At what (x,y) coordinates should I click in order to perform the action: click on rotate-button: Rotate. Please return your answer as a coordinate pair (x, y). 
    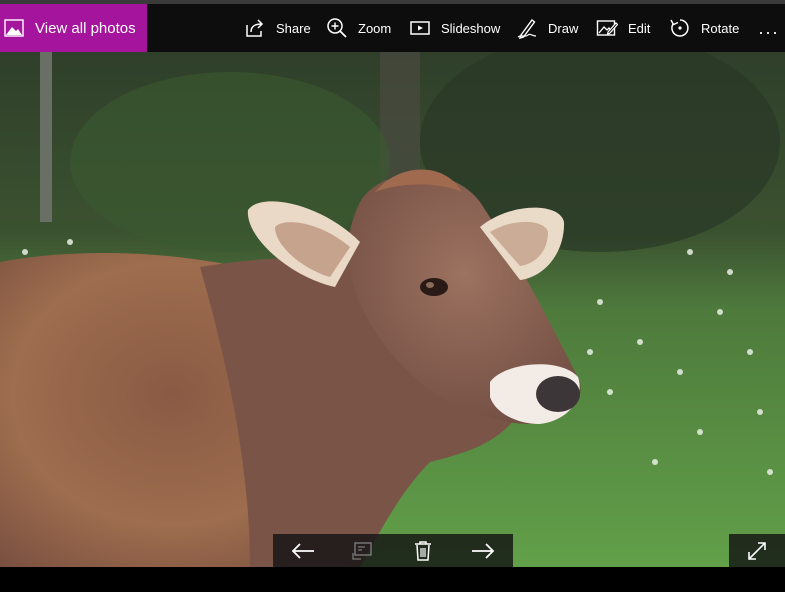
    Looking at the image, I should click on (704, 28).